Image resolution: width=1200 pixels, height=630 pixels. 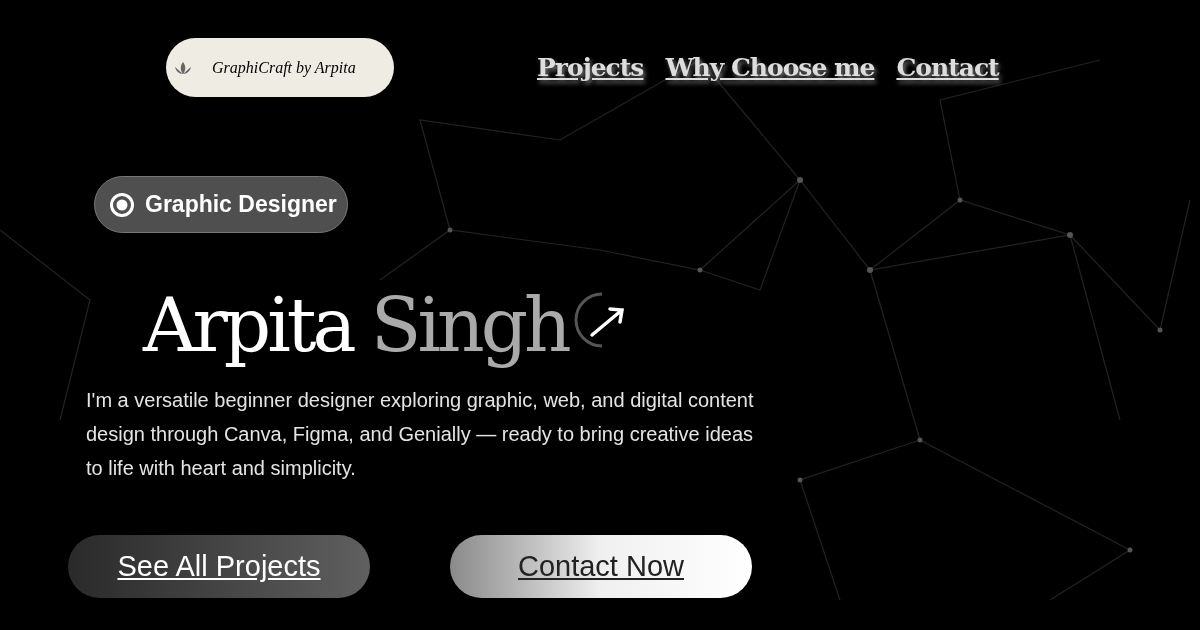 What do you see at coordinates (221, 204) in the screenshot?
I see `role-badge: Graphic Designer` at bounding box center [221, 204].